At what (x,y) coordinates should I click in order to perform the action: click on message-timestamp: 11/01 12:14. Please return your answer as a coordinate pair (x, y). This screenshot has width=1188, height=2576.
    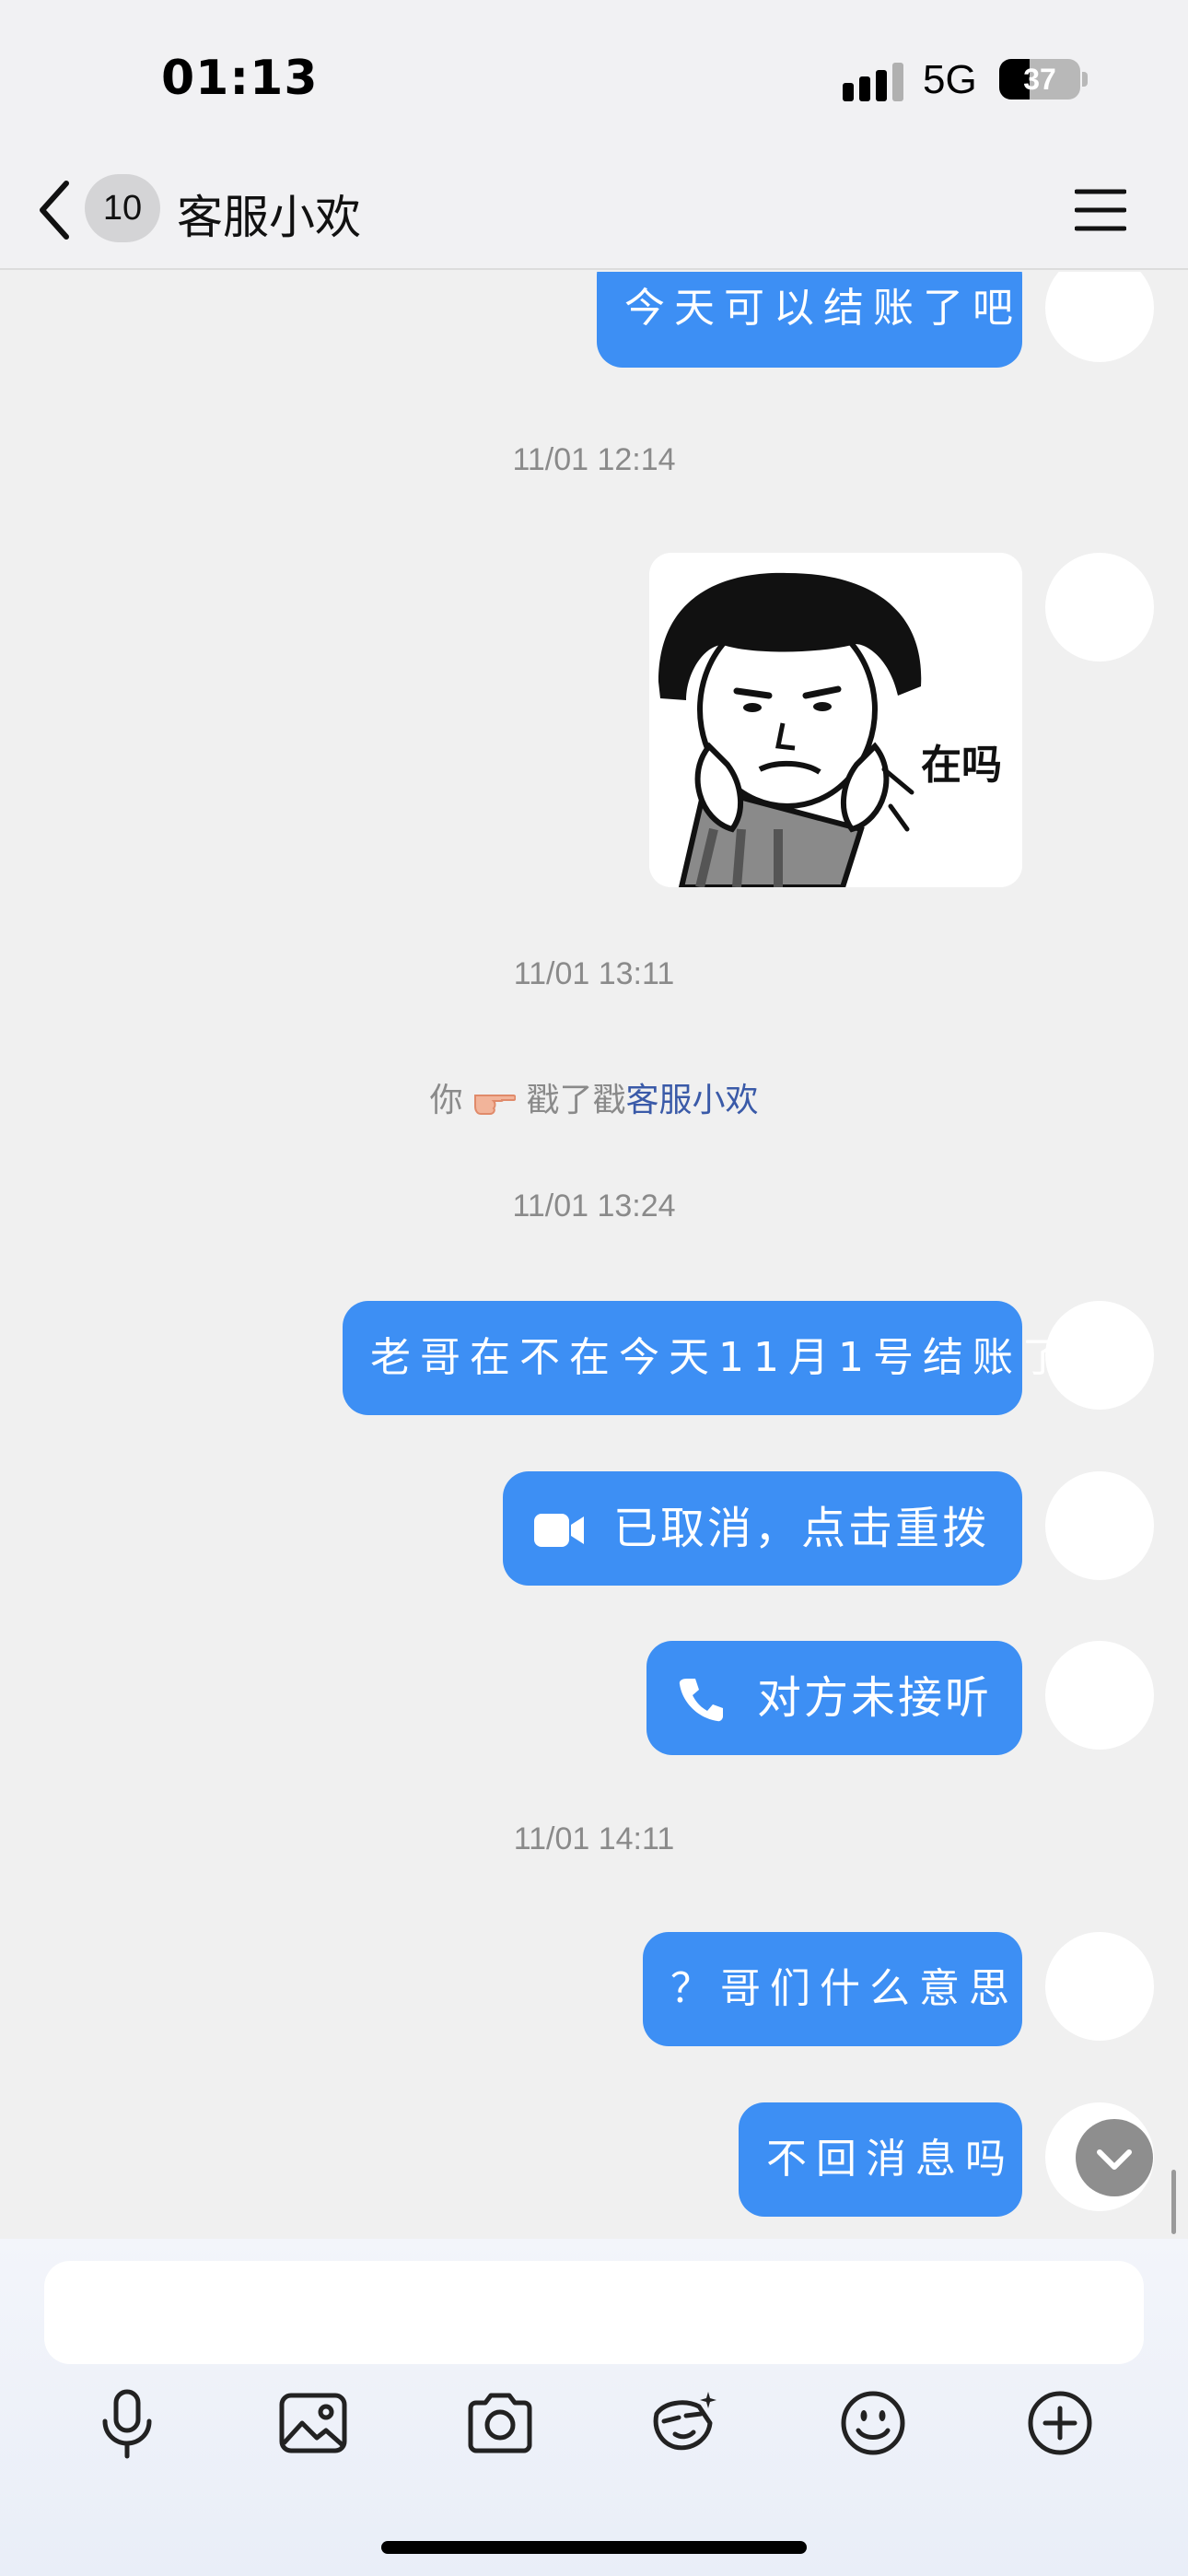
    Looking at the image, I should click on (594, 459).